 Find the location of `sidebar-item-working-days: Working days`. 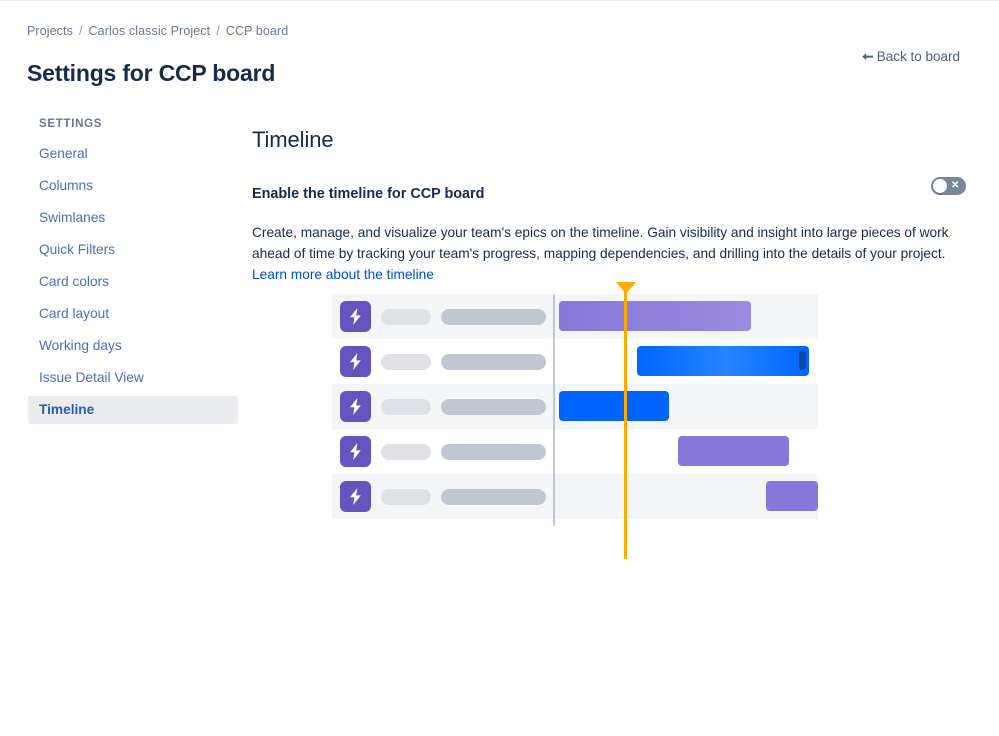

sidebar-item-working-days: Working days is located at coordinates (133, 346).